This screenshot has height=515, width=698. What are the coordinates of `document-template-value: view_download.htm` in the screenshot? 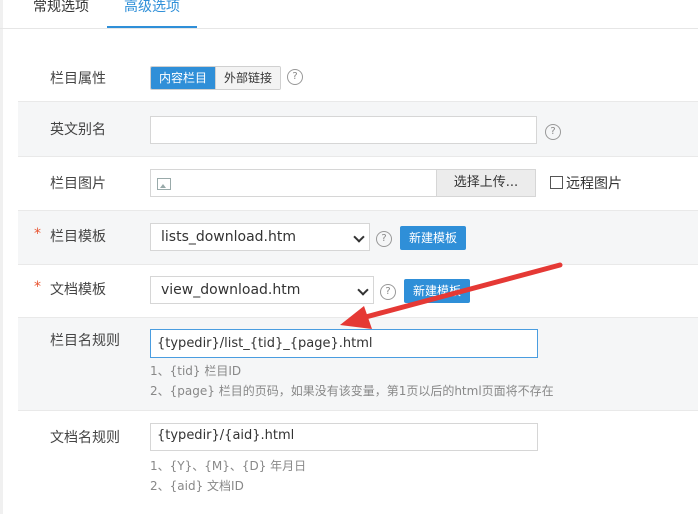 It's located at (231, 290).